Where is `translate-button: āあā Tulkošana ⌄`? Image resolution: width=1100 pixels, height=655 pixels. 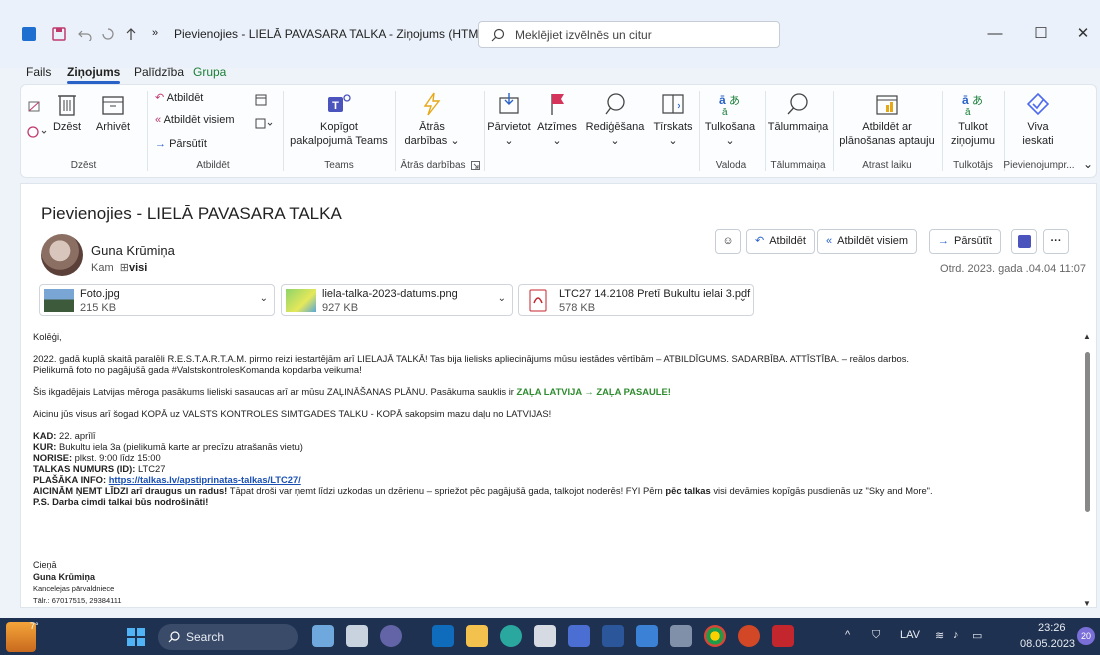
translate-button: āあā Tulkošana ⌄ is located at coordinates (730, 119).